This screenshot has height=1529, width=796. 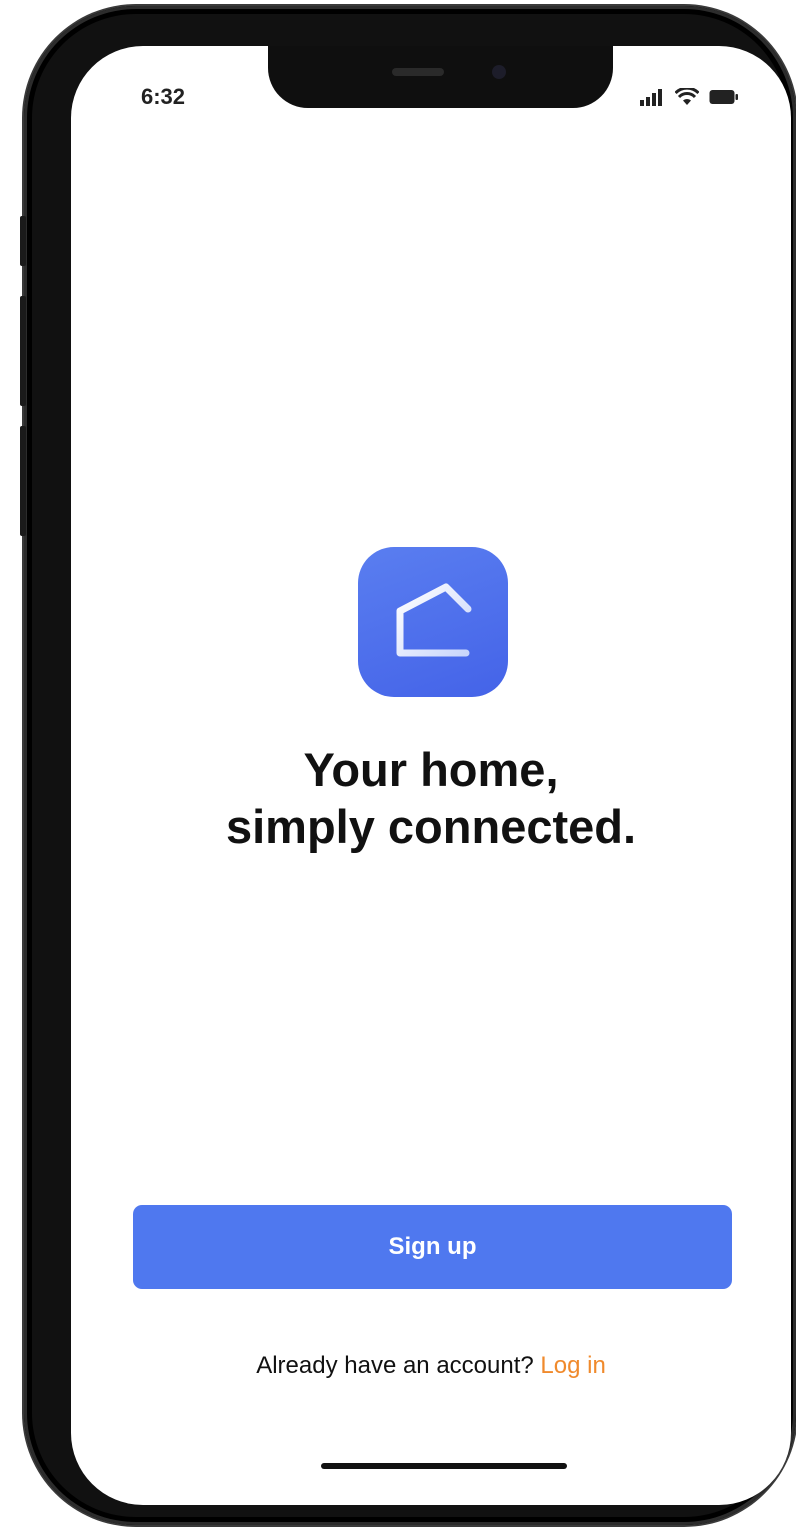 What do you see at coordinates (398, 1365) in the screenshot?
I see `login-prompt-text: Already have an account?` at bounding box center [398, 1365].